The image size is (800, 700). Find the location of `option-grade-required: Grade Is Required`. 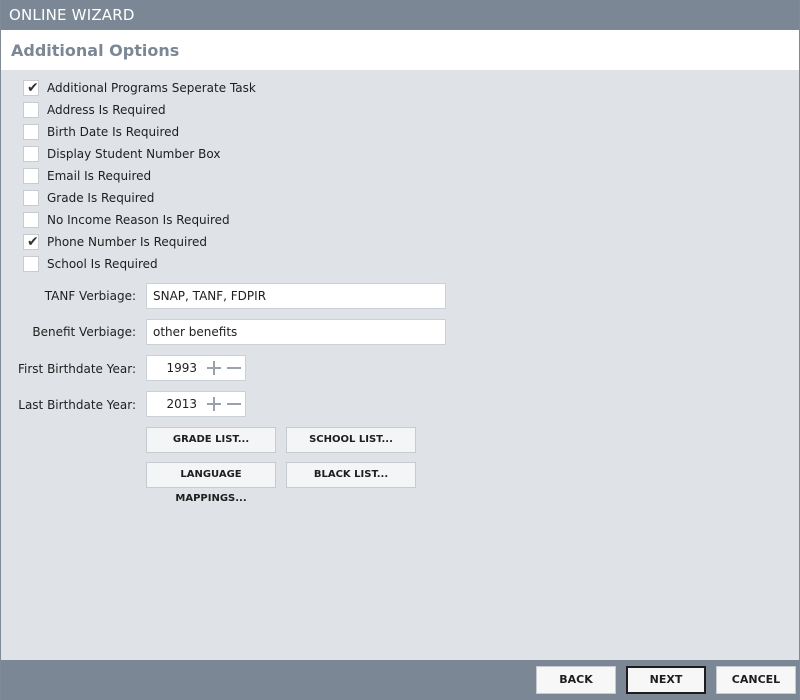

option-grade-required: Grade Is Required is located at coordinates (139, 198).